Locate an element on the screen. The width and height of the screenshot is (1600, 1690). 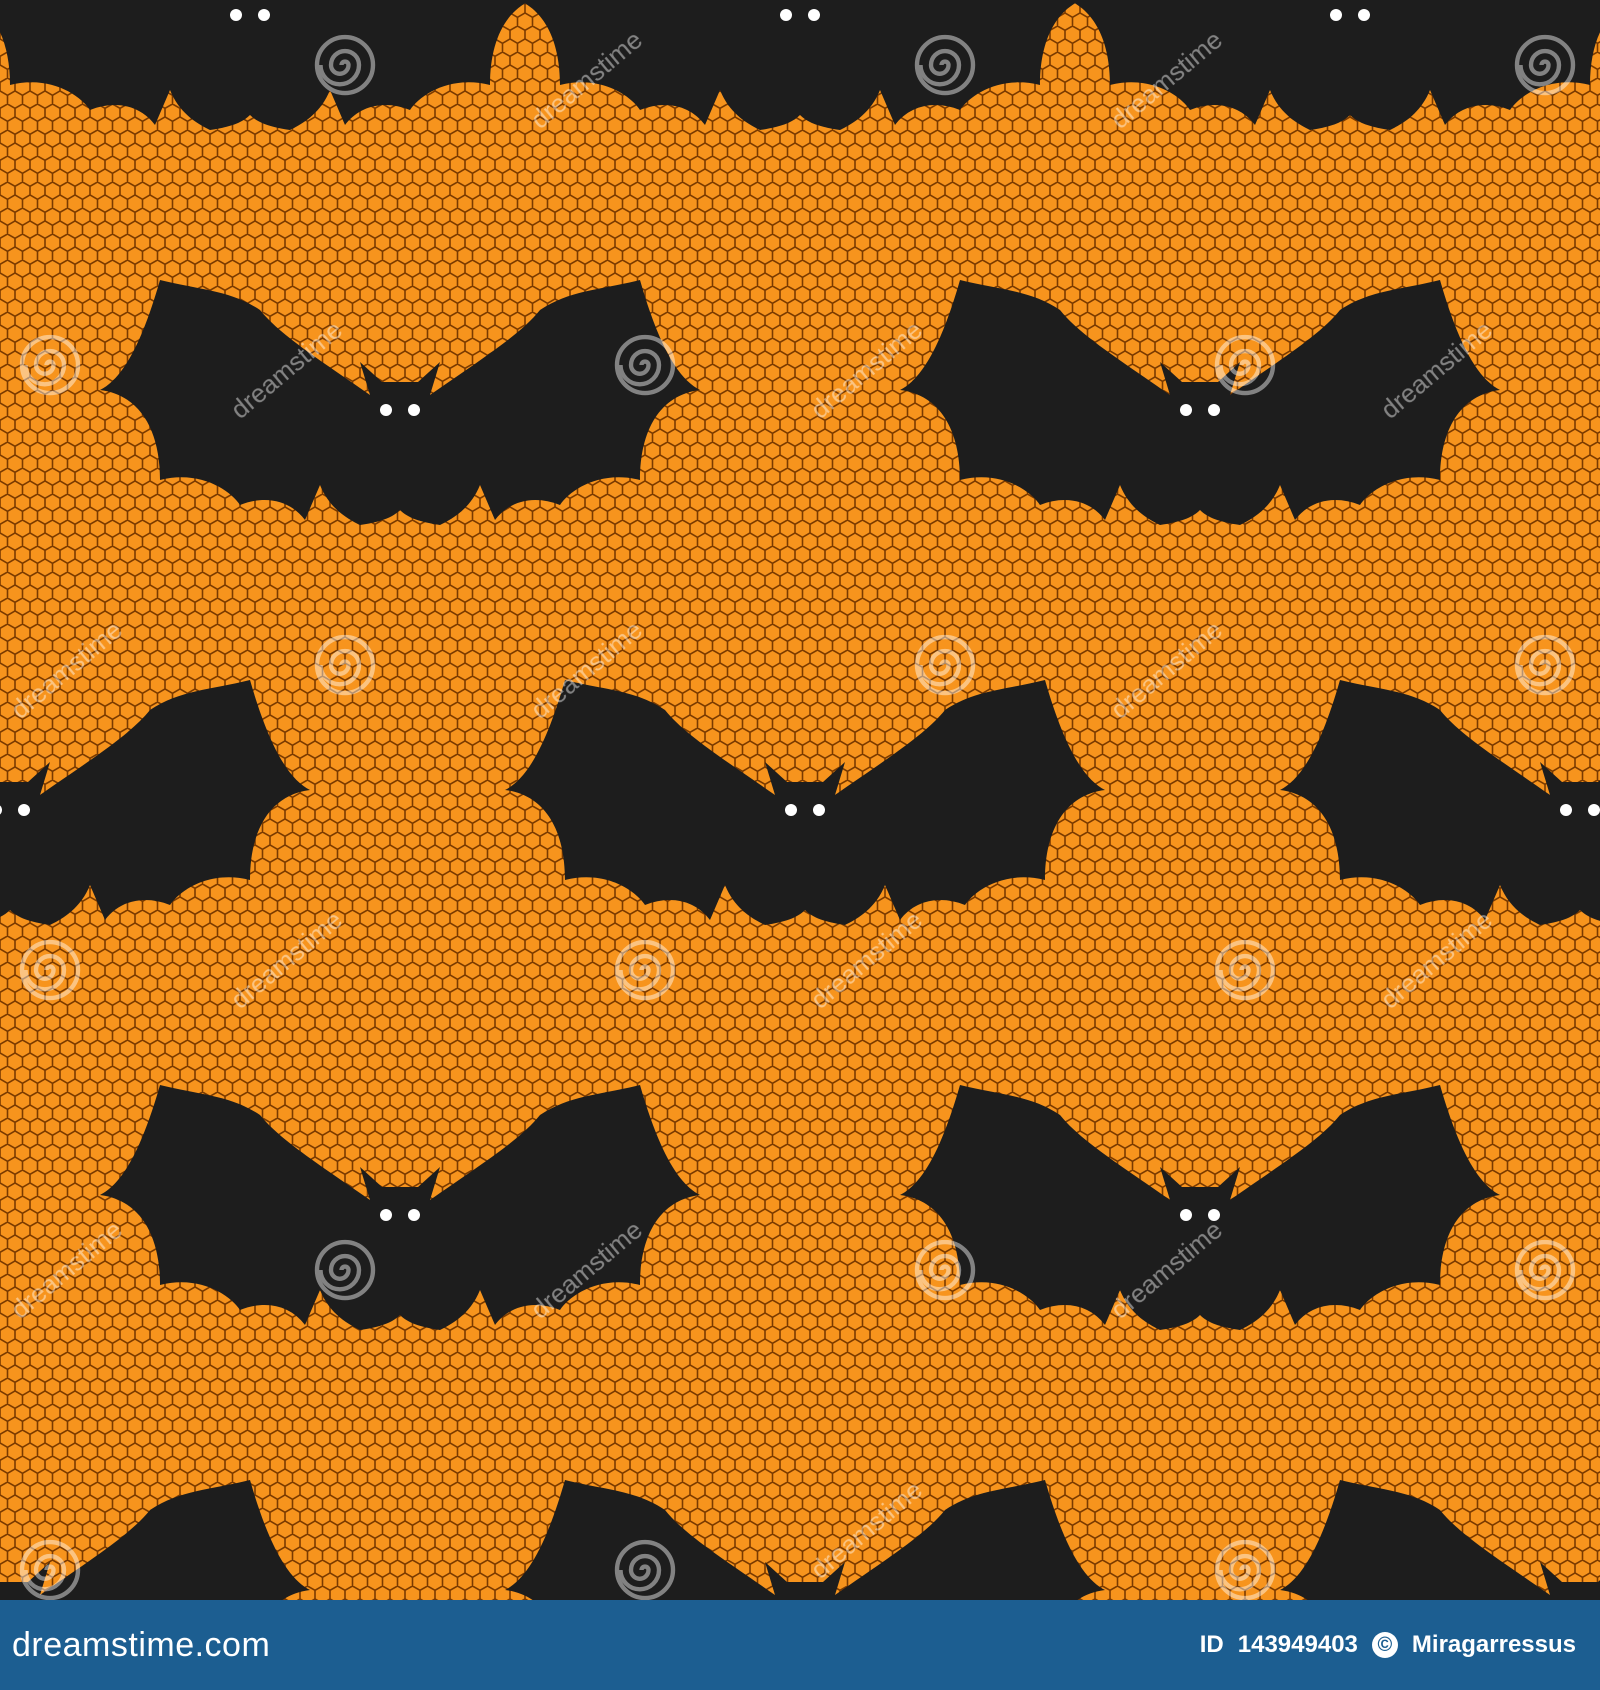
dreamstime-brand: dreamstime.com is located at coordinates (141, 1645).